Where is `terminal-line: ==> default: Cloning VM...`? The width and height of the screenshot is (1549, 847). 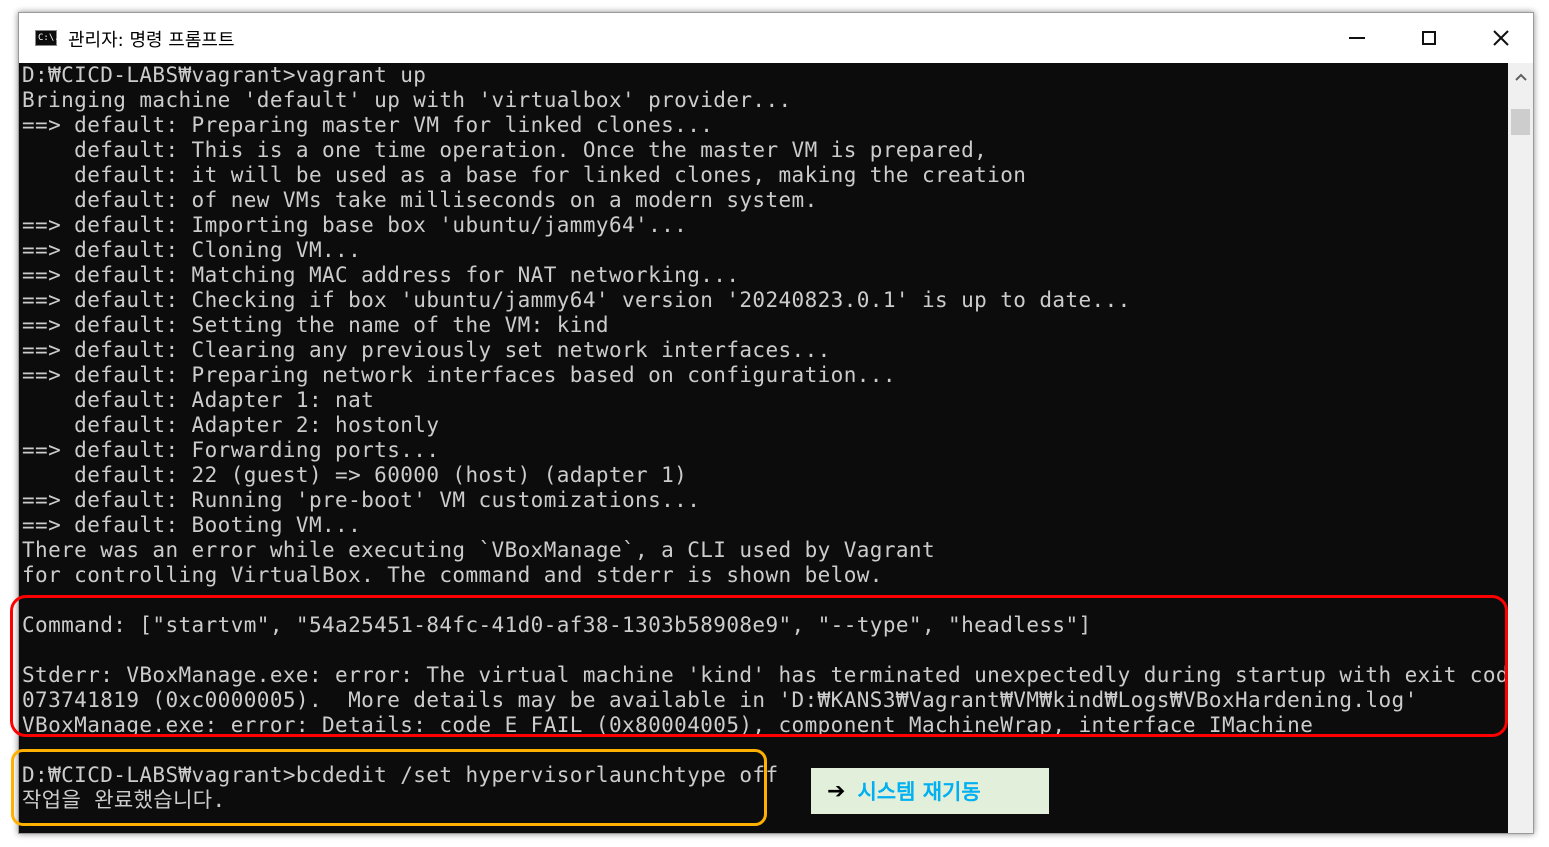
terminal-line: ==> default: Cloning VM... is located at coordinates (192, 250).